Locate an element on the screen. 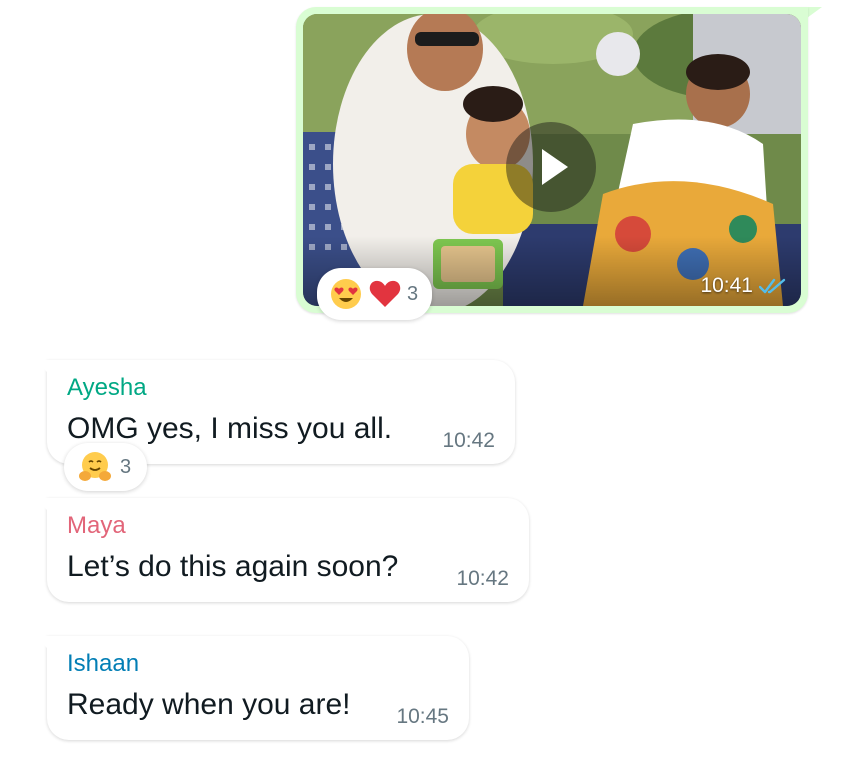 Image resolution: width=842 pixels, height=765 pixels. red-heart-icon is located at coordinates (385, 293).